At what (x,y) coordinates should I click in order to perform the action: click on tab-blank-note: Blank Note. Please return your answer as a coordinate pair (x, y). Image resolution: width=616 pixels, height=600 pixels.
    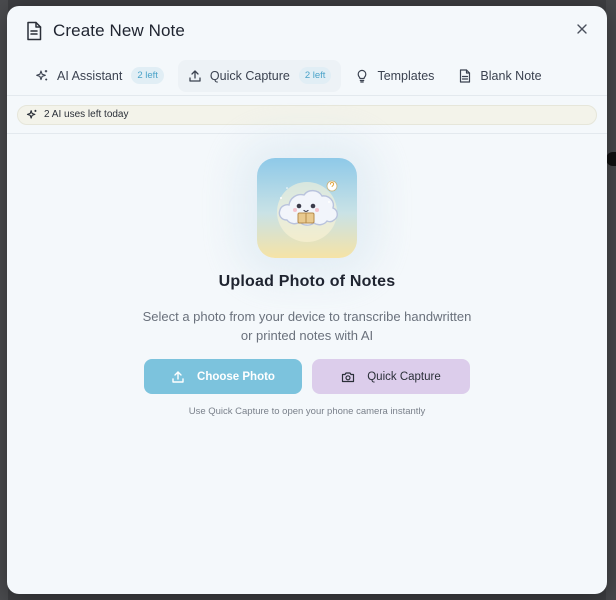
    Looking at the image, I should click on (499, 76).